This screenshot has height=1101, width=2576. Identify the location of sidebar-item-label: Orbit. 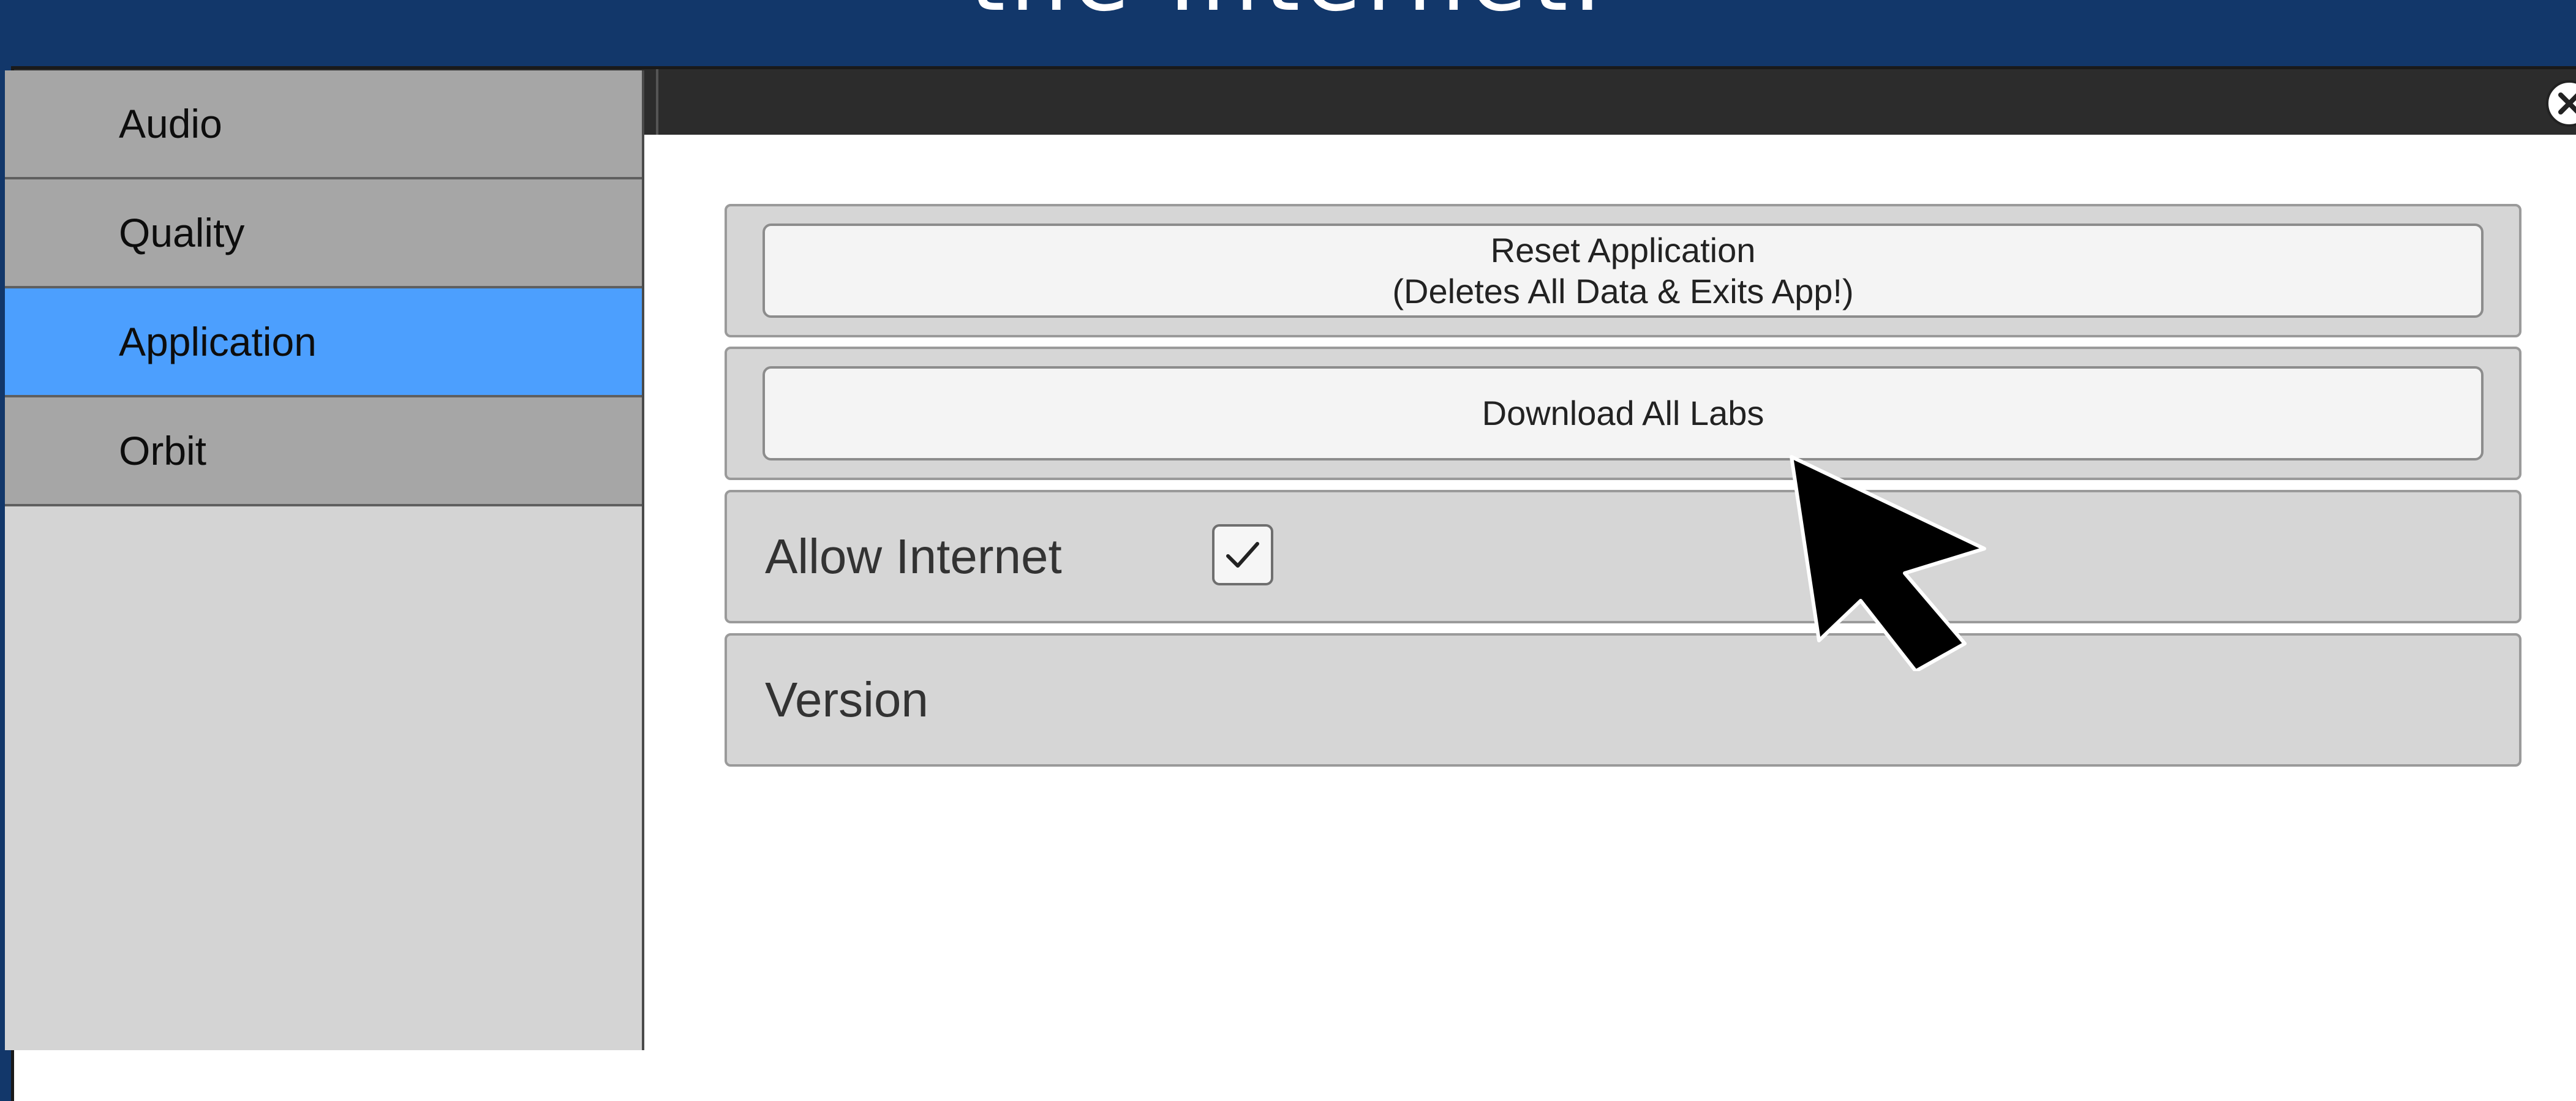
(163, 450).